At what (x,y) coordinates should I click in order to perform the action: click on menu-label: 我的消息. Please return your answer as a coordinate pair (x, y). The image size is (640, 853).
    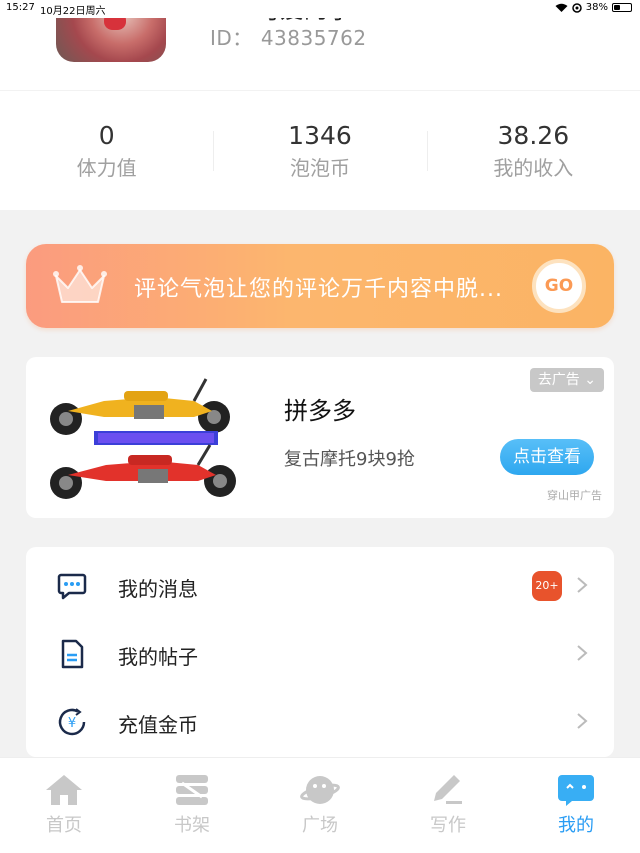
    Looking at the image, I should click on (158, 589).